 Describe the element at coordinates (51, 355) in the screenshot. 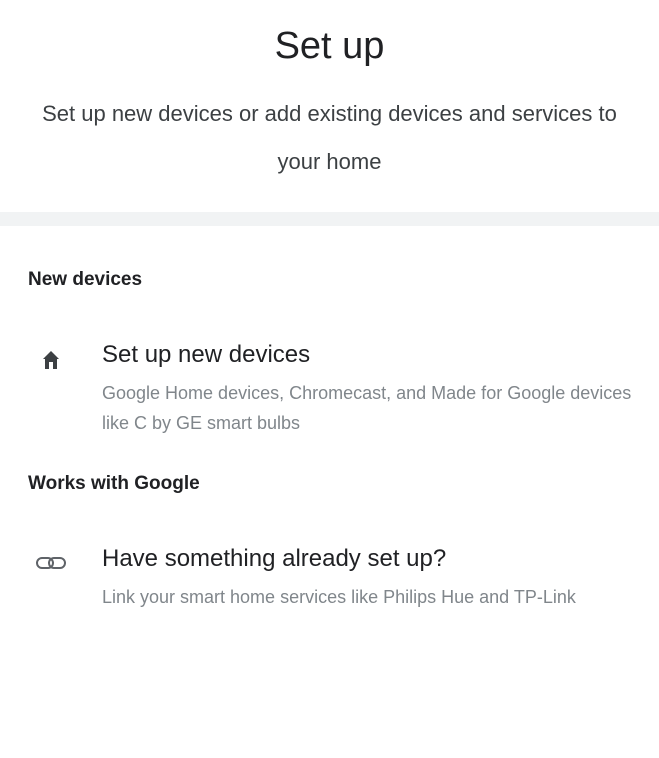

I see `home-icon` at that location.